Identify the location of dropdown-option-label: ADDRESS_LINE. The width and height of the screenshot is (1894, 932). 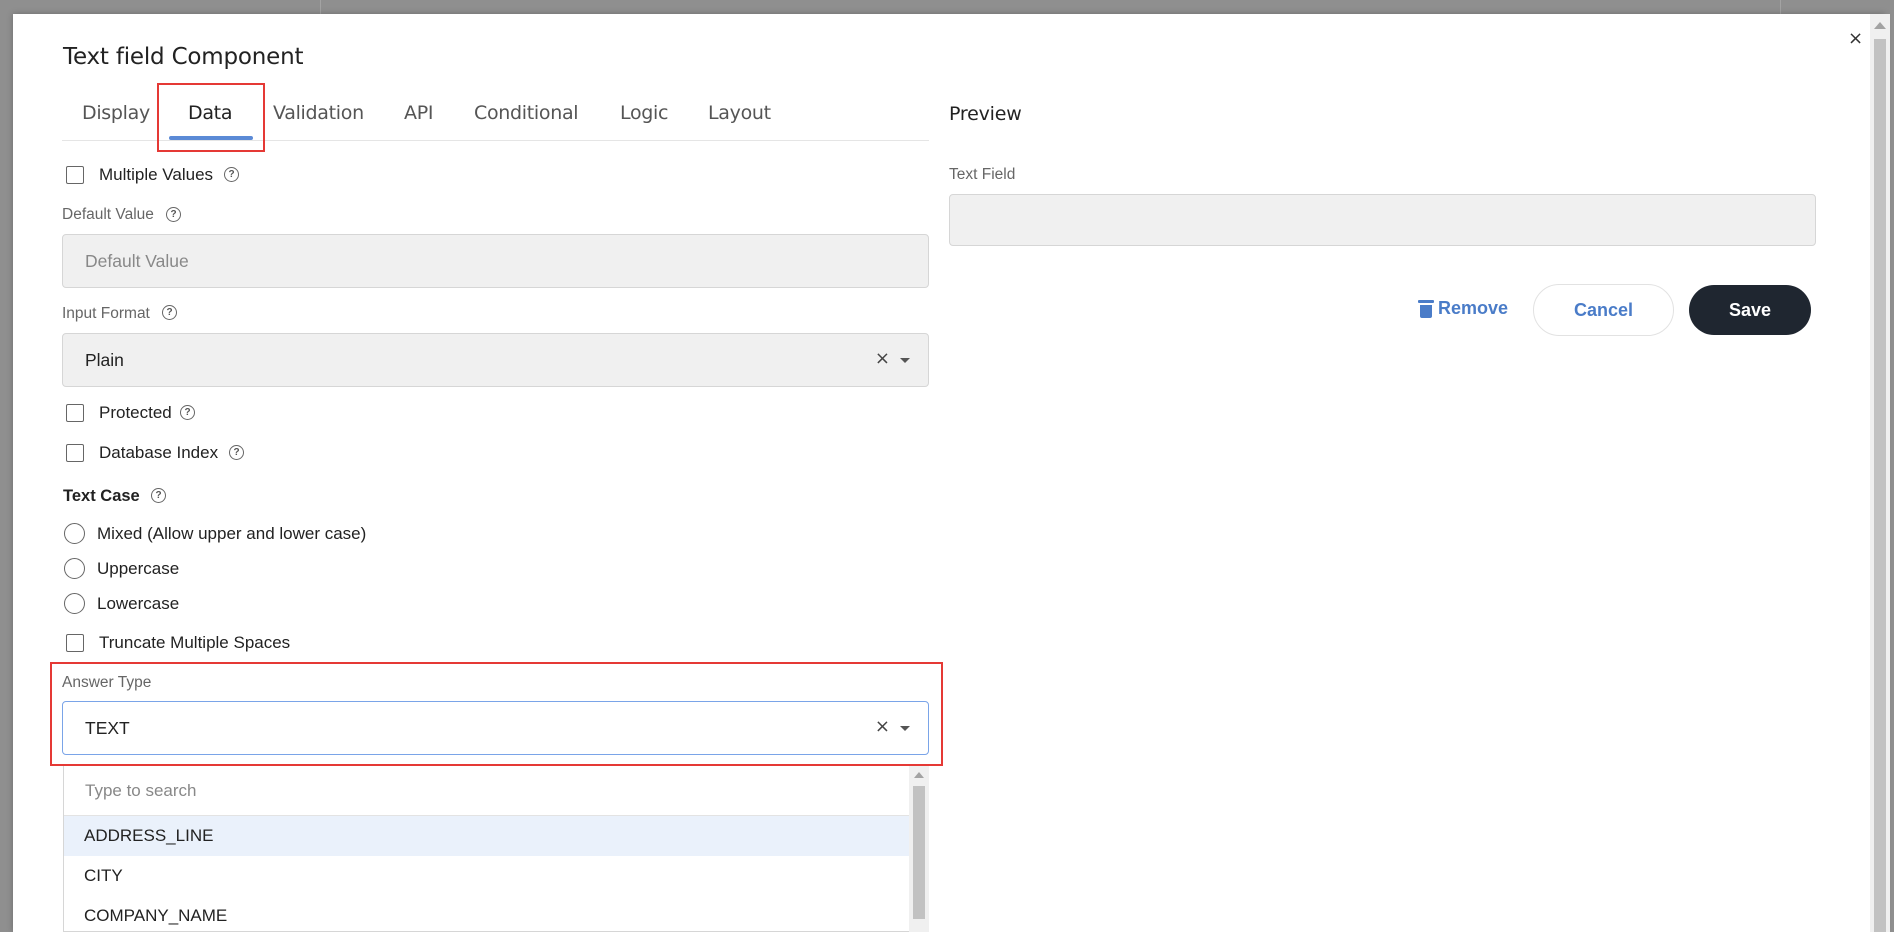
(149, 835).